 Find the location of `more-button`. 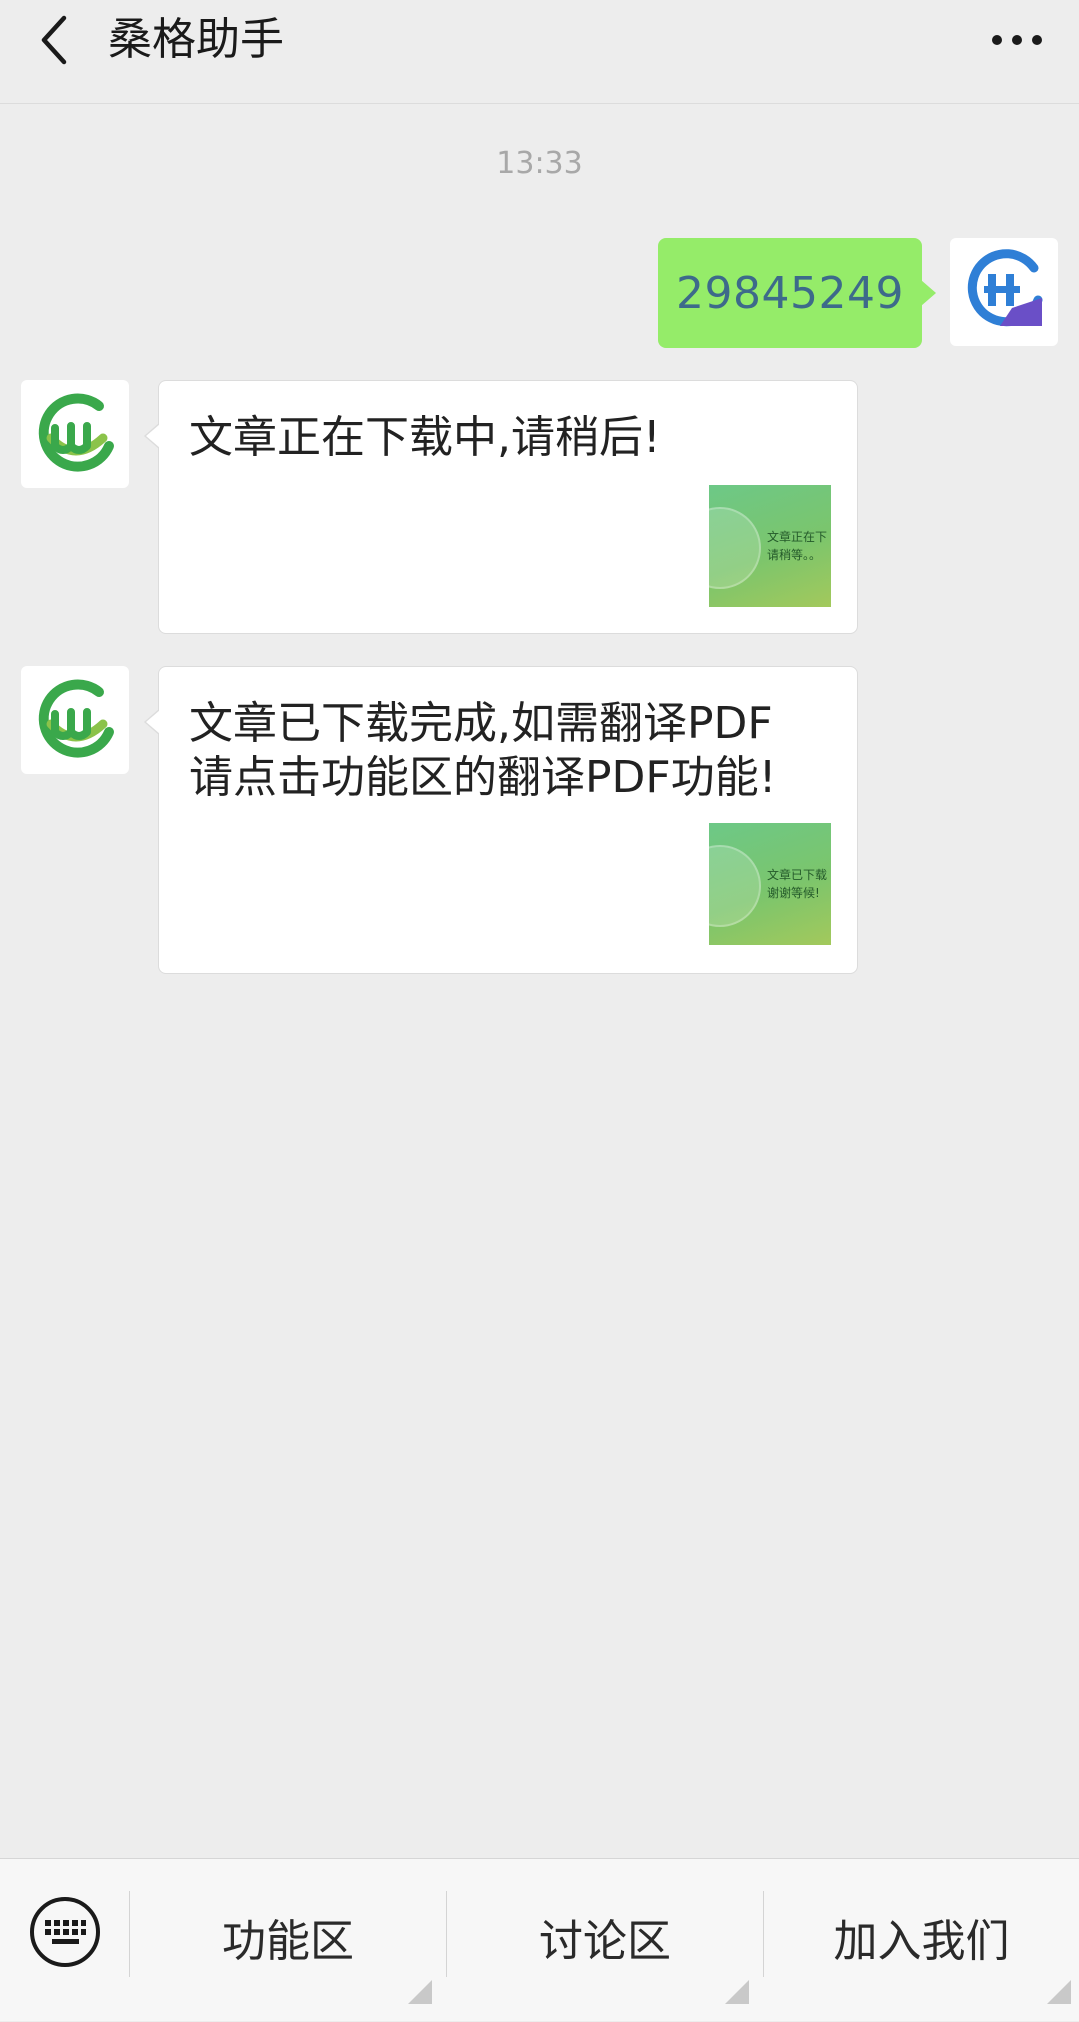

more-button is located at coordinates (1017, 40).